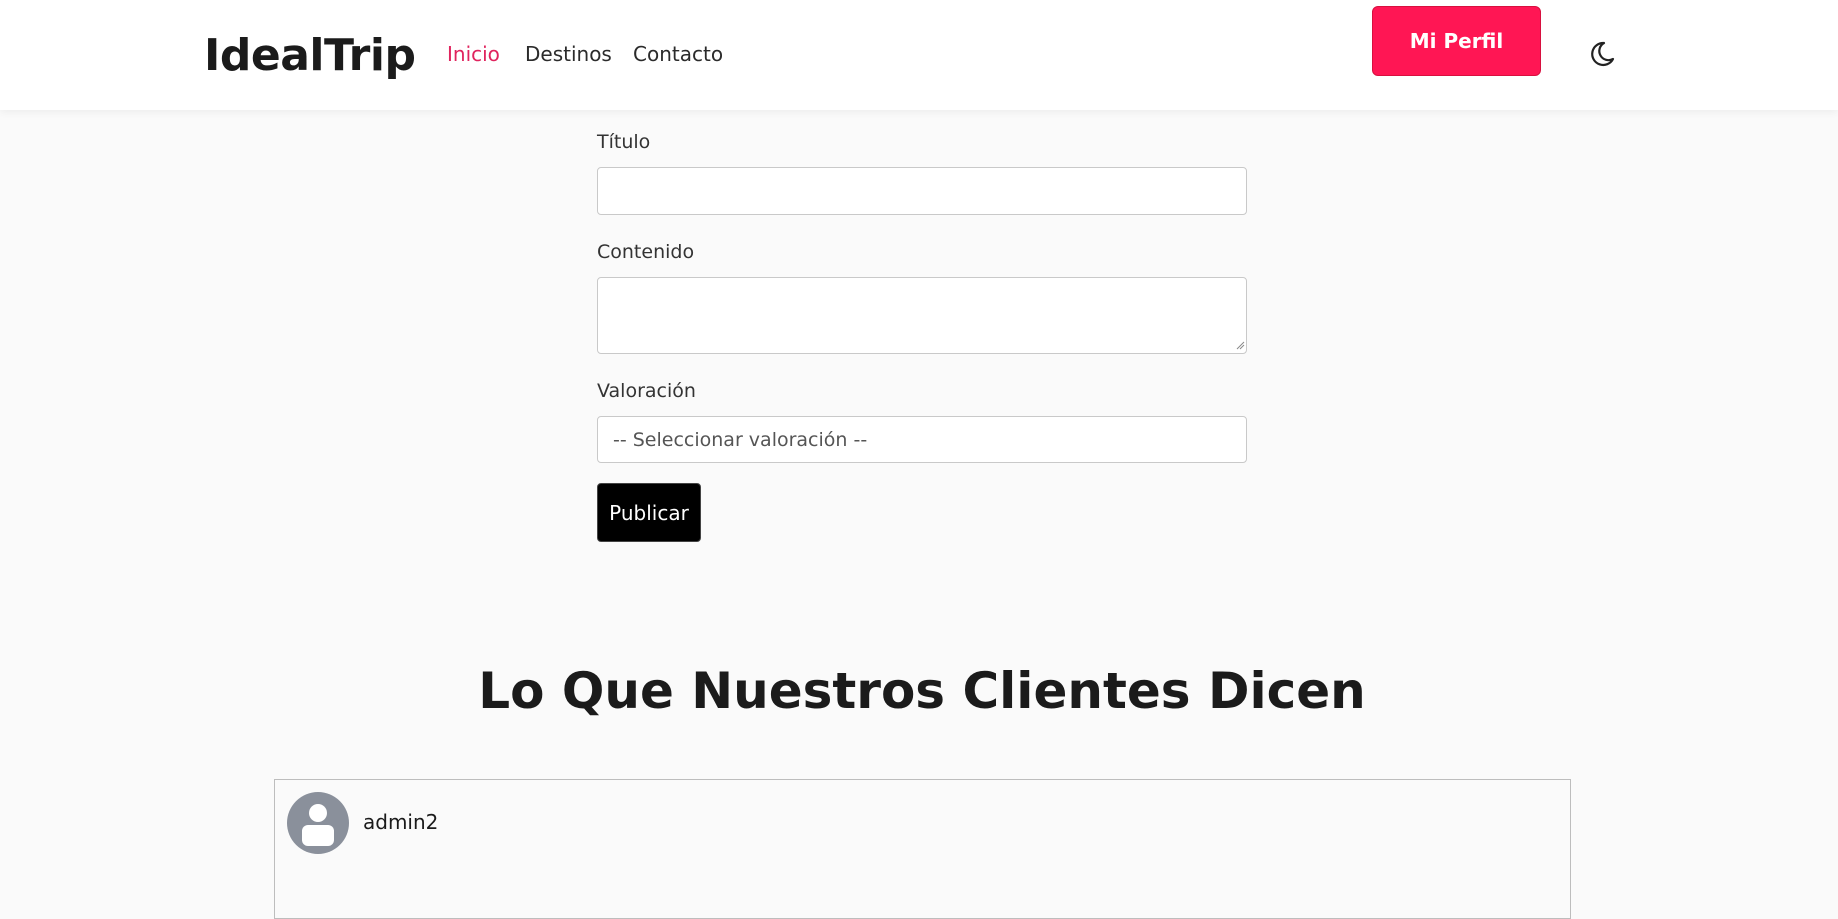 This screenshot has width=1838, height=919. What do you see at coordinates (318, 823) in the screenshot?
I see `user-avatar-icon` at bounding box center [318, 823].